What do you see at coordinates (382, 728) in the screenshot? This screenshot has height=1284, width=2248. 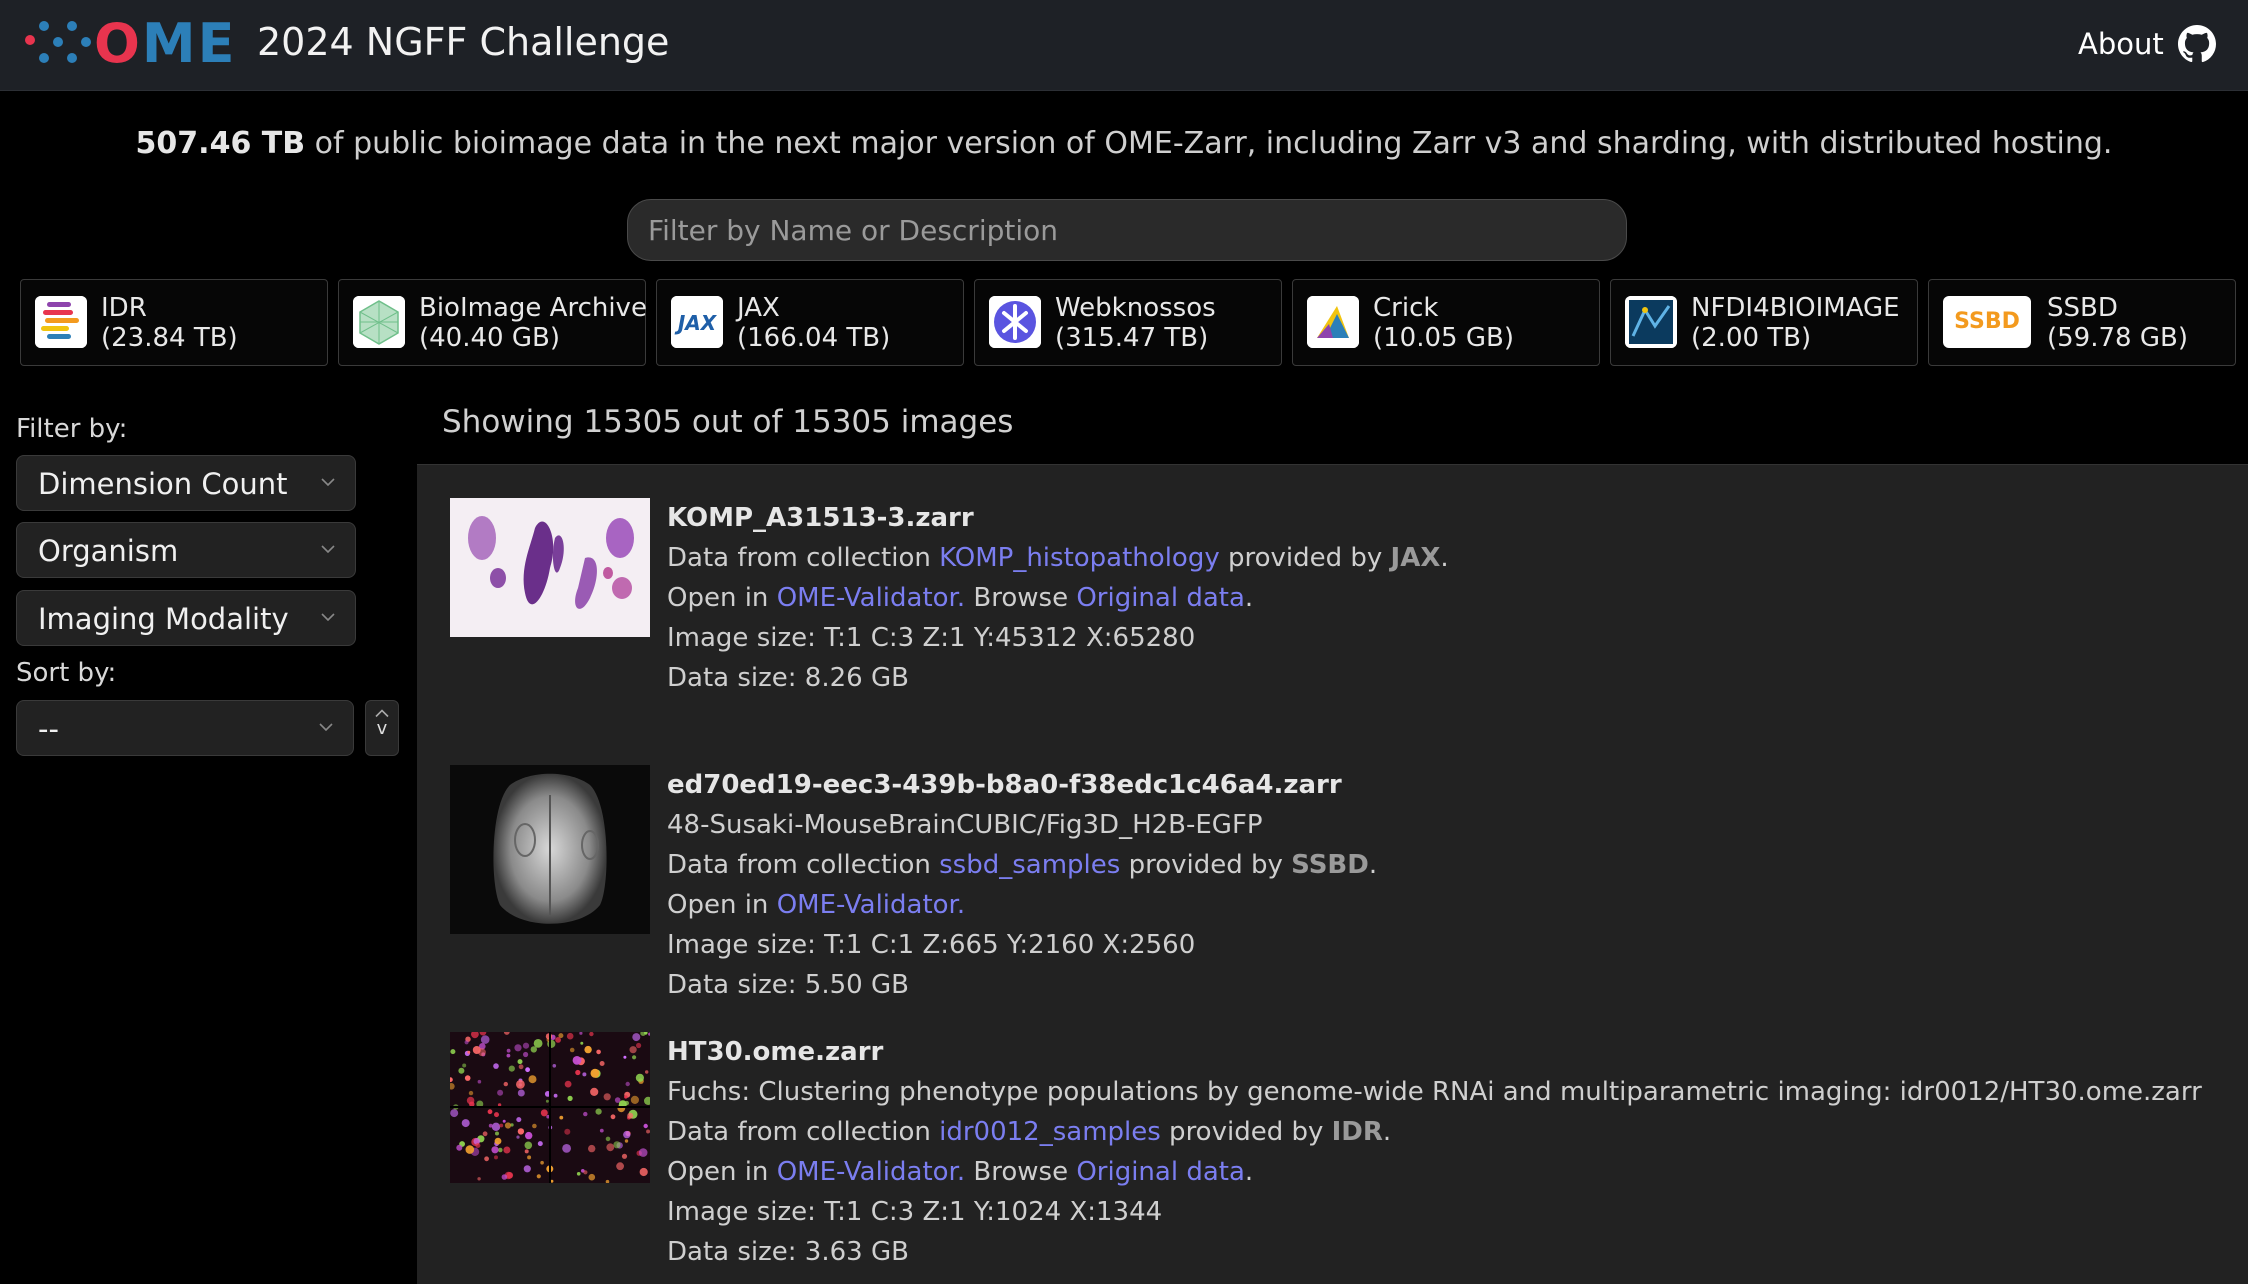 I see `sort-direction-toggle: v` at bounding box center [382, 728].